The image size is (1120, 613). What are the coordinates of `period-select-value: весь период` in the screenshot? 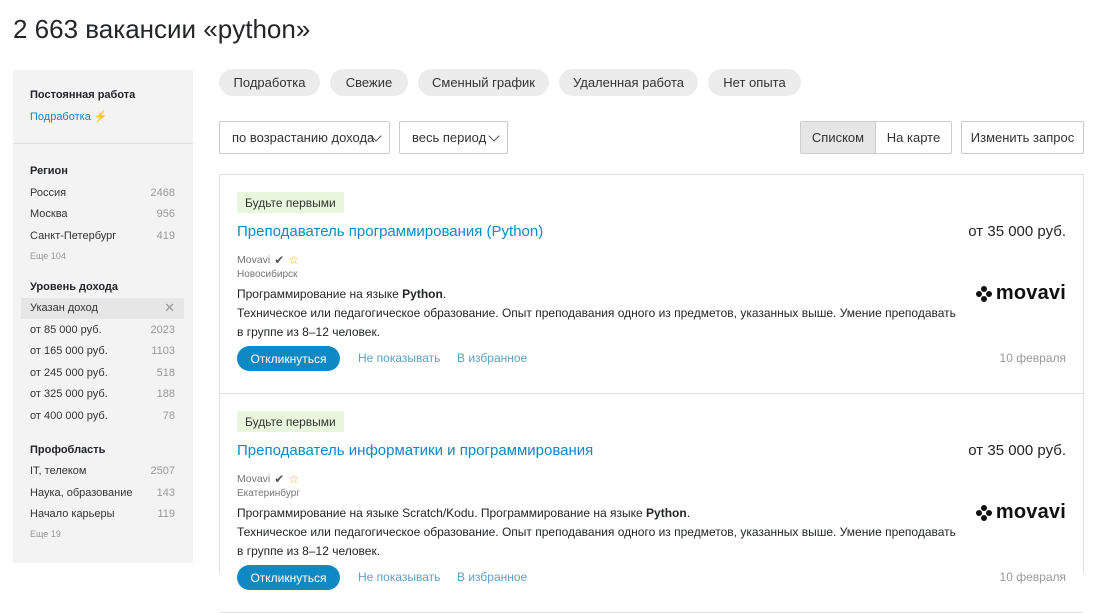 It's located at (449, 137).